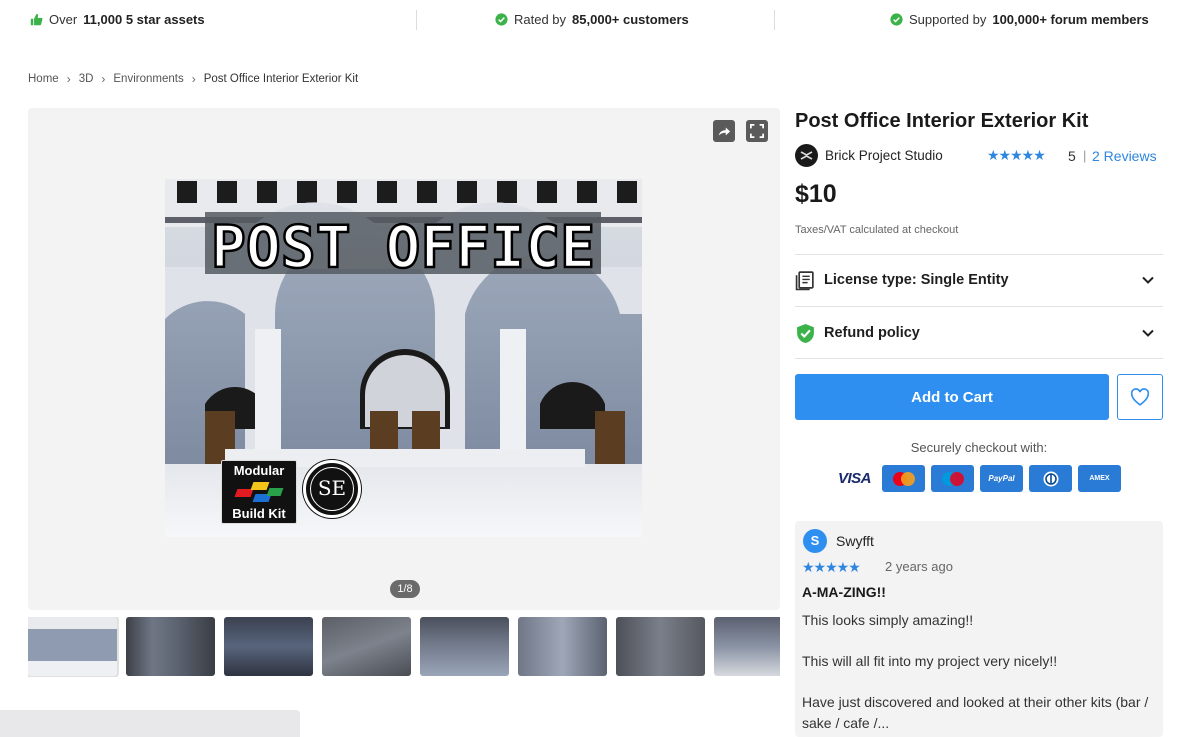 The image size is (1194, 737). I want to click on license-label: License type: Single Entity, so click(916, 280).